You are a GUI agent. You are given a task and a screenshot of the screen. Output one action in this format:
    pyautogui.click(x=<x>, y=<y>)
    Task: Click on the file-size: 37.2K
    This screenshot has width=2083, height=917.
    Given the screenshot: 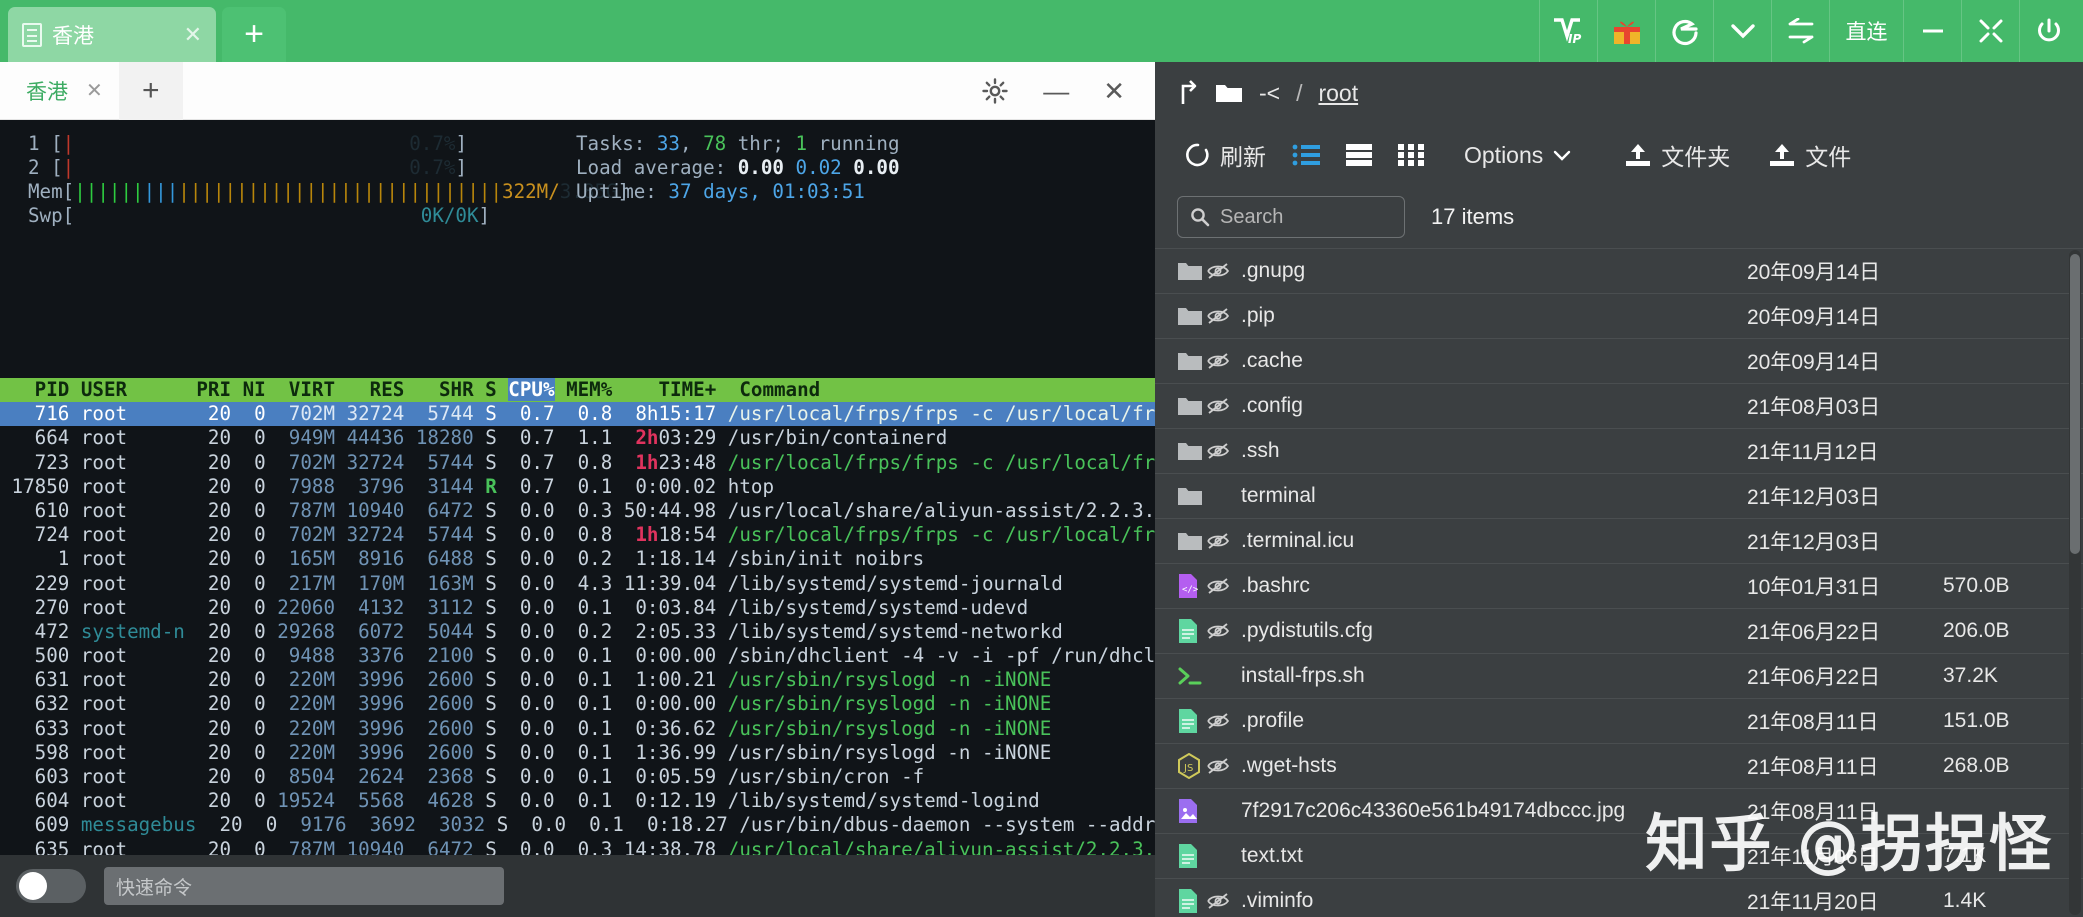 What is the action you would take?
    pyautogui.click(x=1970, y=675)
    